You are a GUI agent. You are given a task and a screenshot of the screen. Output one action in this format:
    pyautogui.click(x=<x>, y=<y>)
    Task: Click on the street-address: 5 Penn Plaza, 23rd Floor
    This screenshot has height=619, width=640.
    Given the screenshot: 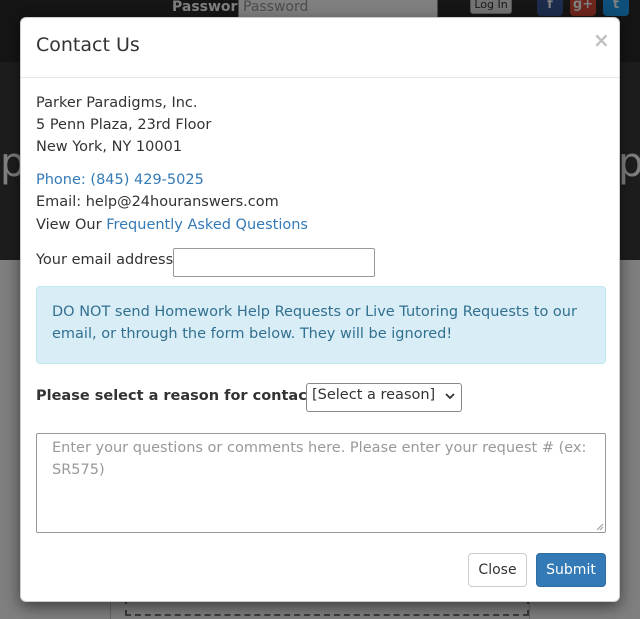 What is the action you would take?
    pyautogui.click(x=124, y=125)
    